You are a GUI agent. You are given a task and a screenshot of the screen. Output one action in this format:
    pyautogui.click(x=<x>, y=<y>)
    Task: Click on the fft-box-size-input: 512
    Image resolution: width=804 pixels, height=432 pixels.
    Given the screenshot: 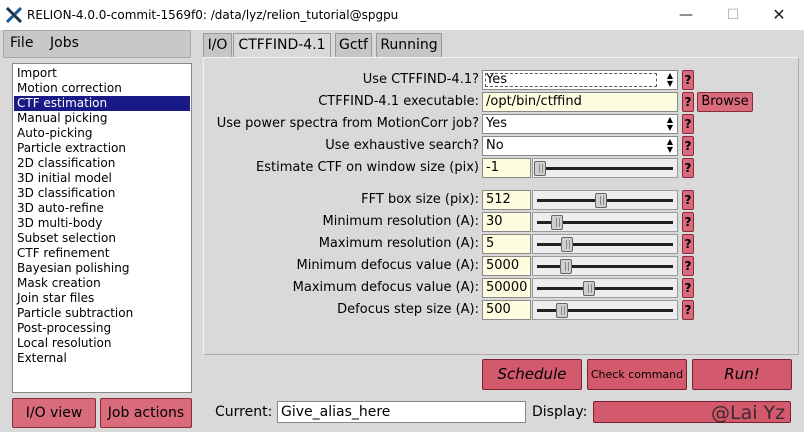 What is the action you would take?
    pyautogui.click(x=506, y=200)
    